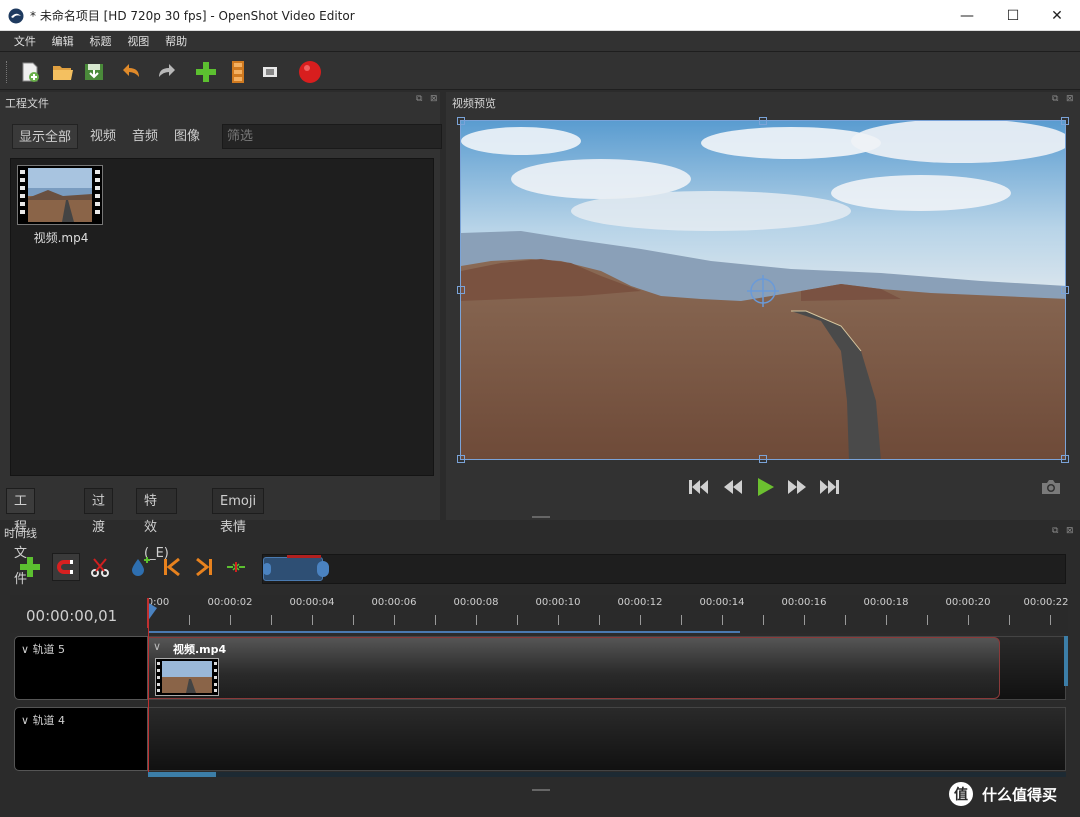 The image size is (1080, 817). Describe the element at coordinates (541, 517) in the screenshot. I see `dock-splitter` at that location.